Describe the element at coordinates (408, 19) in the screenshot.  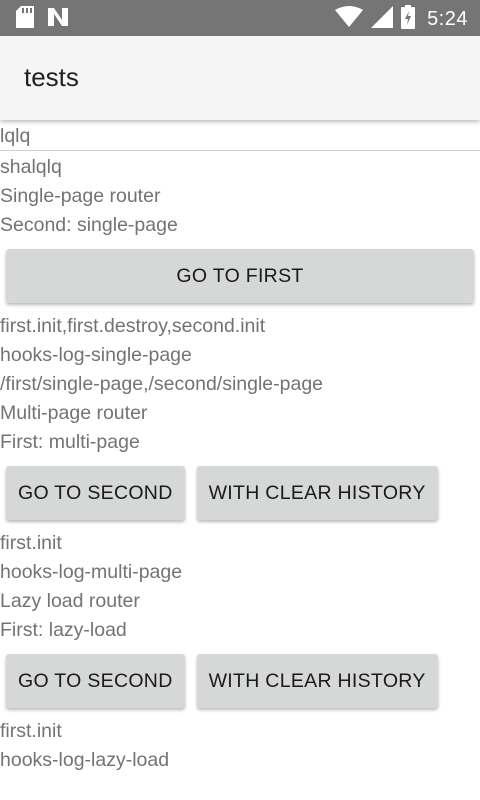
I see `battery-icon` at that location.